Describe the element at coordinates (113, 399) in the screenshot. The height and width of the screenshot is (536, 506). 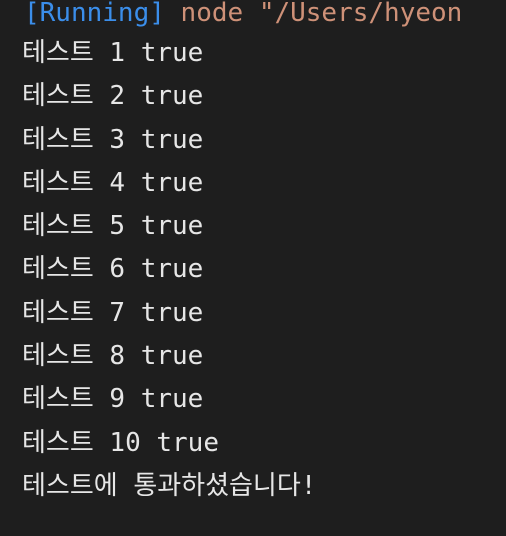
I see `output-line: 테스트 9 true` at that location.